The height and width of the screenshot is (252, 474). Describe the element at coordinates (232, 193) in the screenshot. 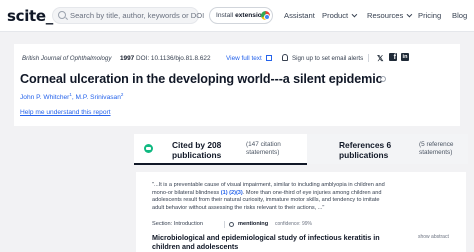

I see `reference-numbers: (1) (2)(3)` at that location.